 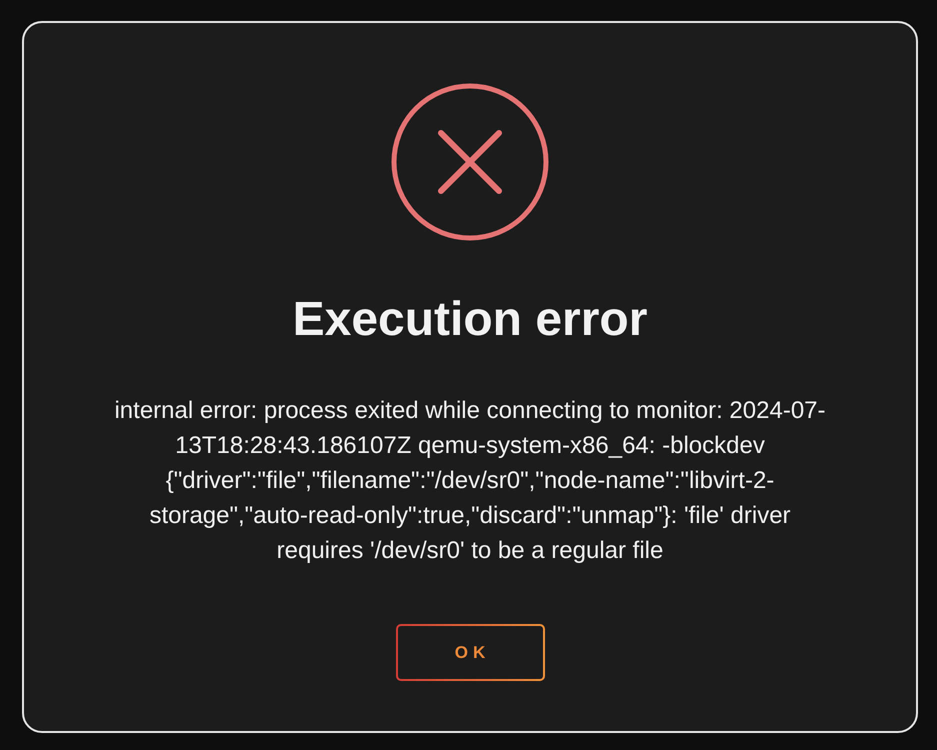 I want to click on error-icon, so click(x=470, y=162).